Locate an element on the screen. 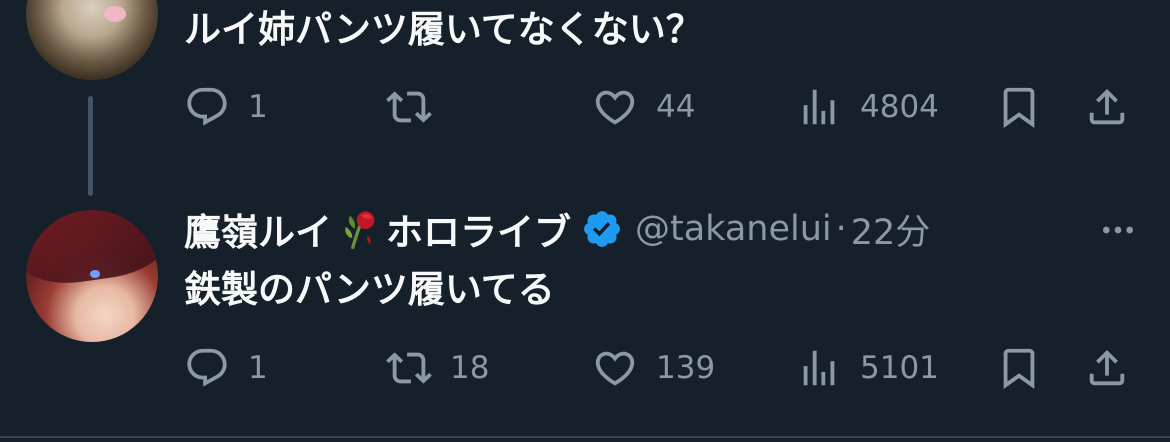  tweet-header: 鷹嶺ルイ ホロライブ @takanelui · 22分 is located at coordinates (557, 229).